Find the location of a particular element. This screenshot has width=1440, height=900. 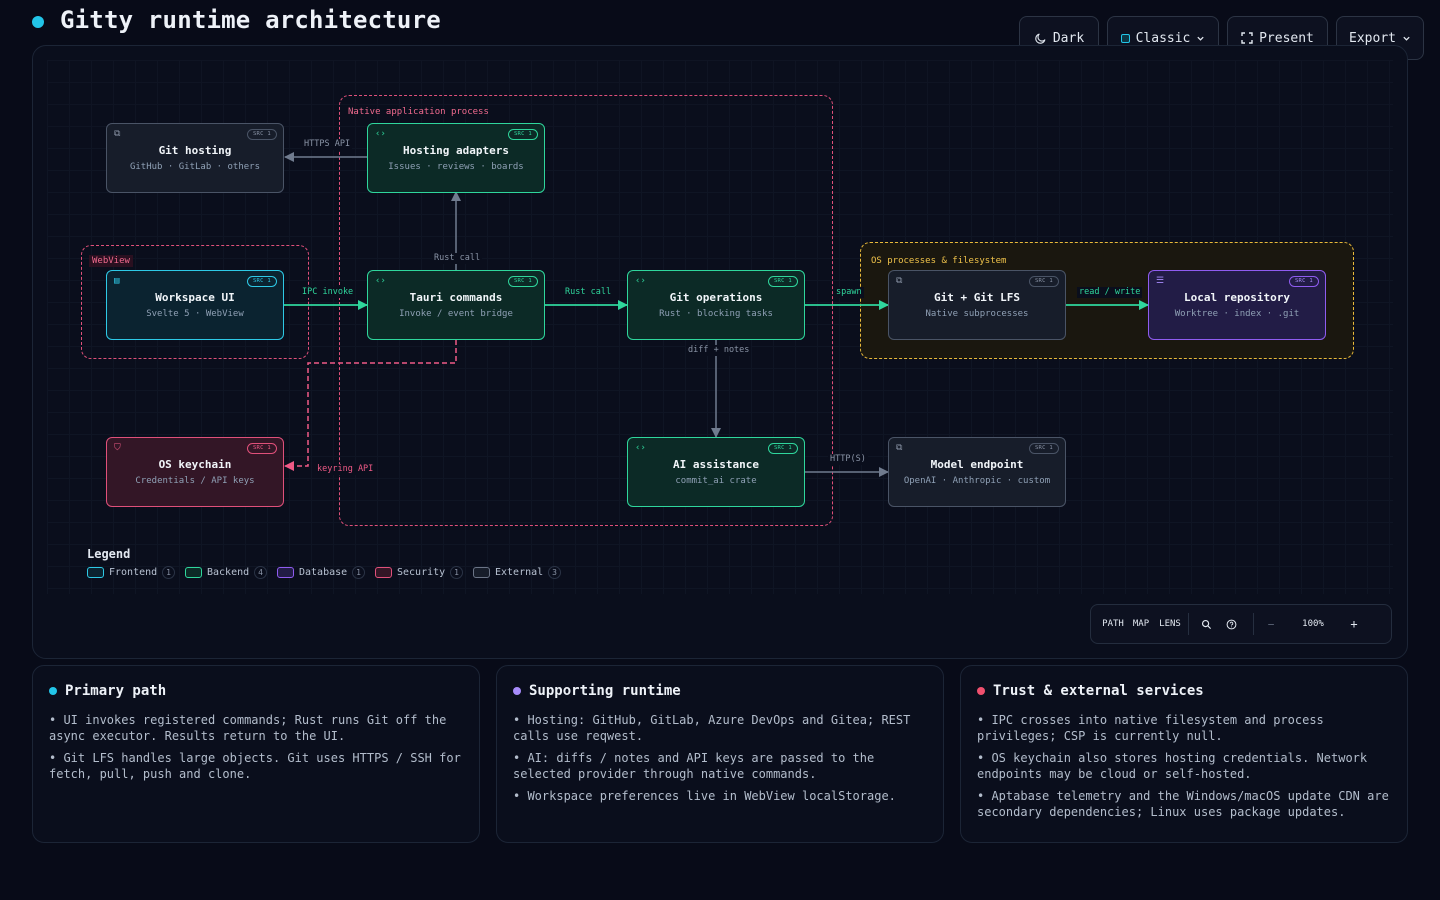

legend-item-frontend: Frontend 1 is located at coordinates (131, 572).